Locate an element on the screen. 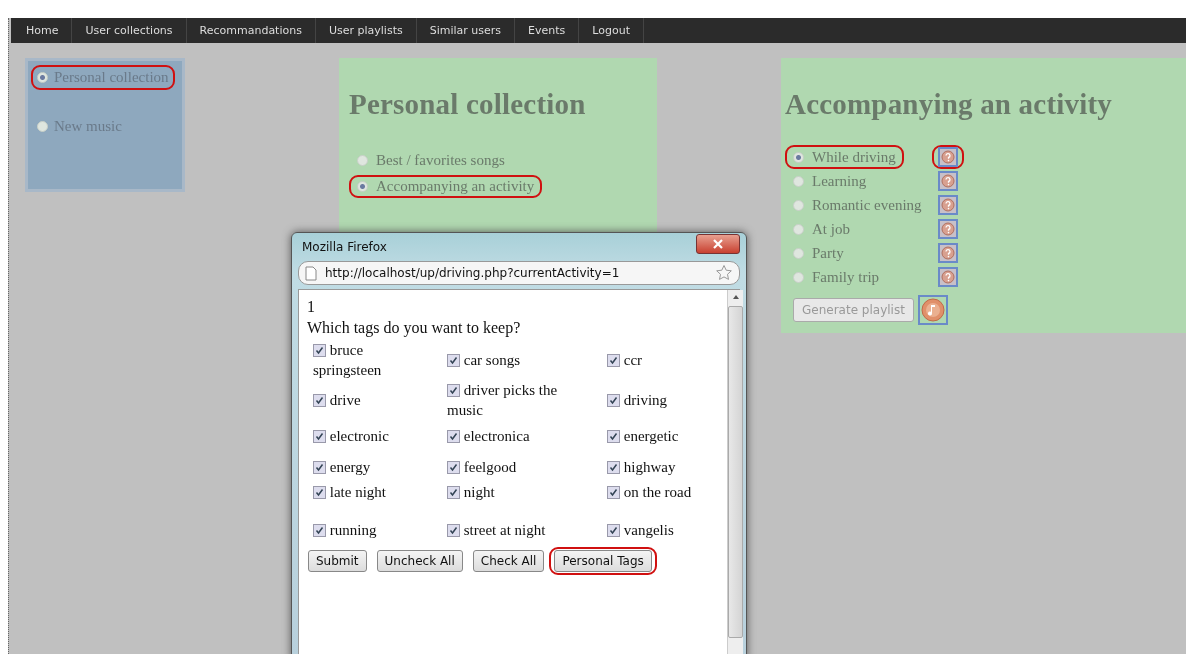  tag-checkbox: late night is located at coordinates (374, 498).